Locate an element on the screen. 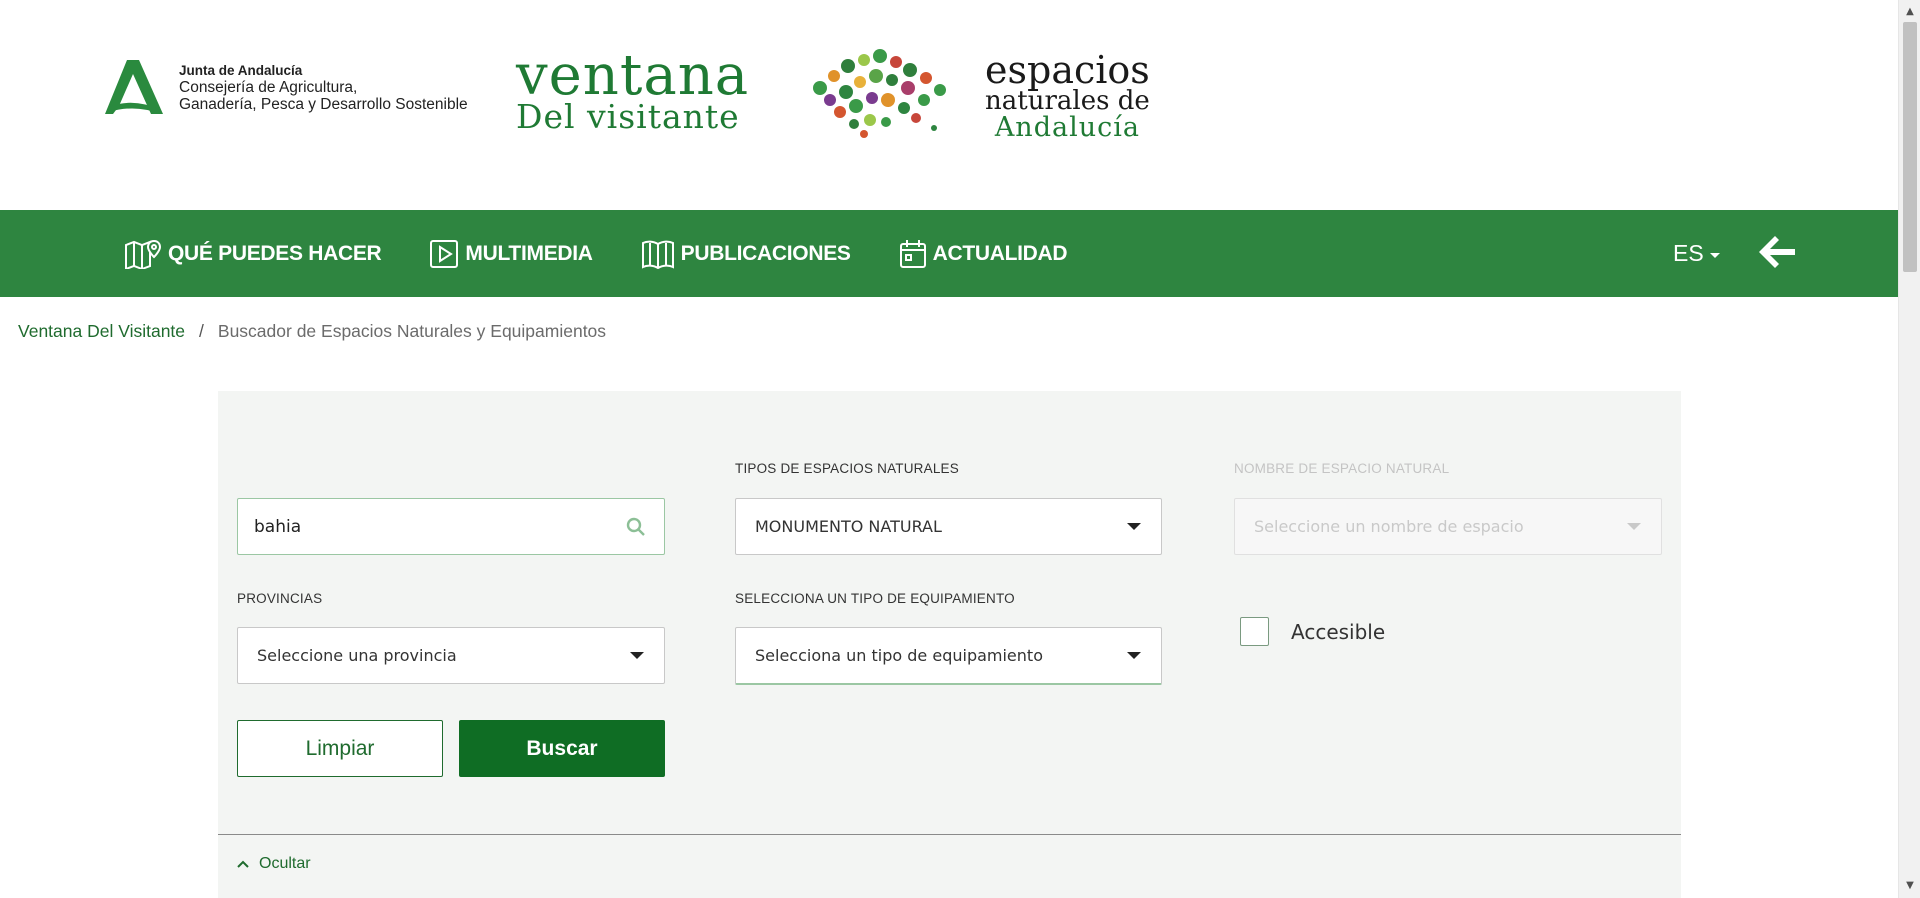 Image resolution: width=1920 pixels, height=898 pixels. ocultar-toggle: Ocultar is located at coordinates (273, 864).